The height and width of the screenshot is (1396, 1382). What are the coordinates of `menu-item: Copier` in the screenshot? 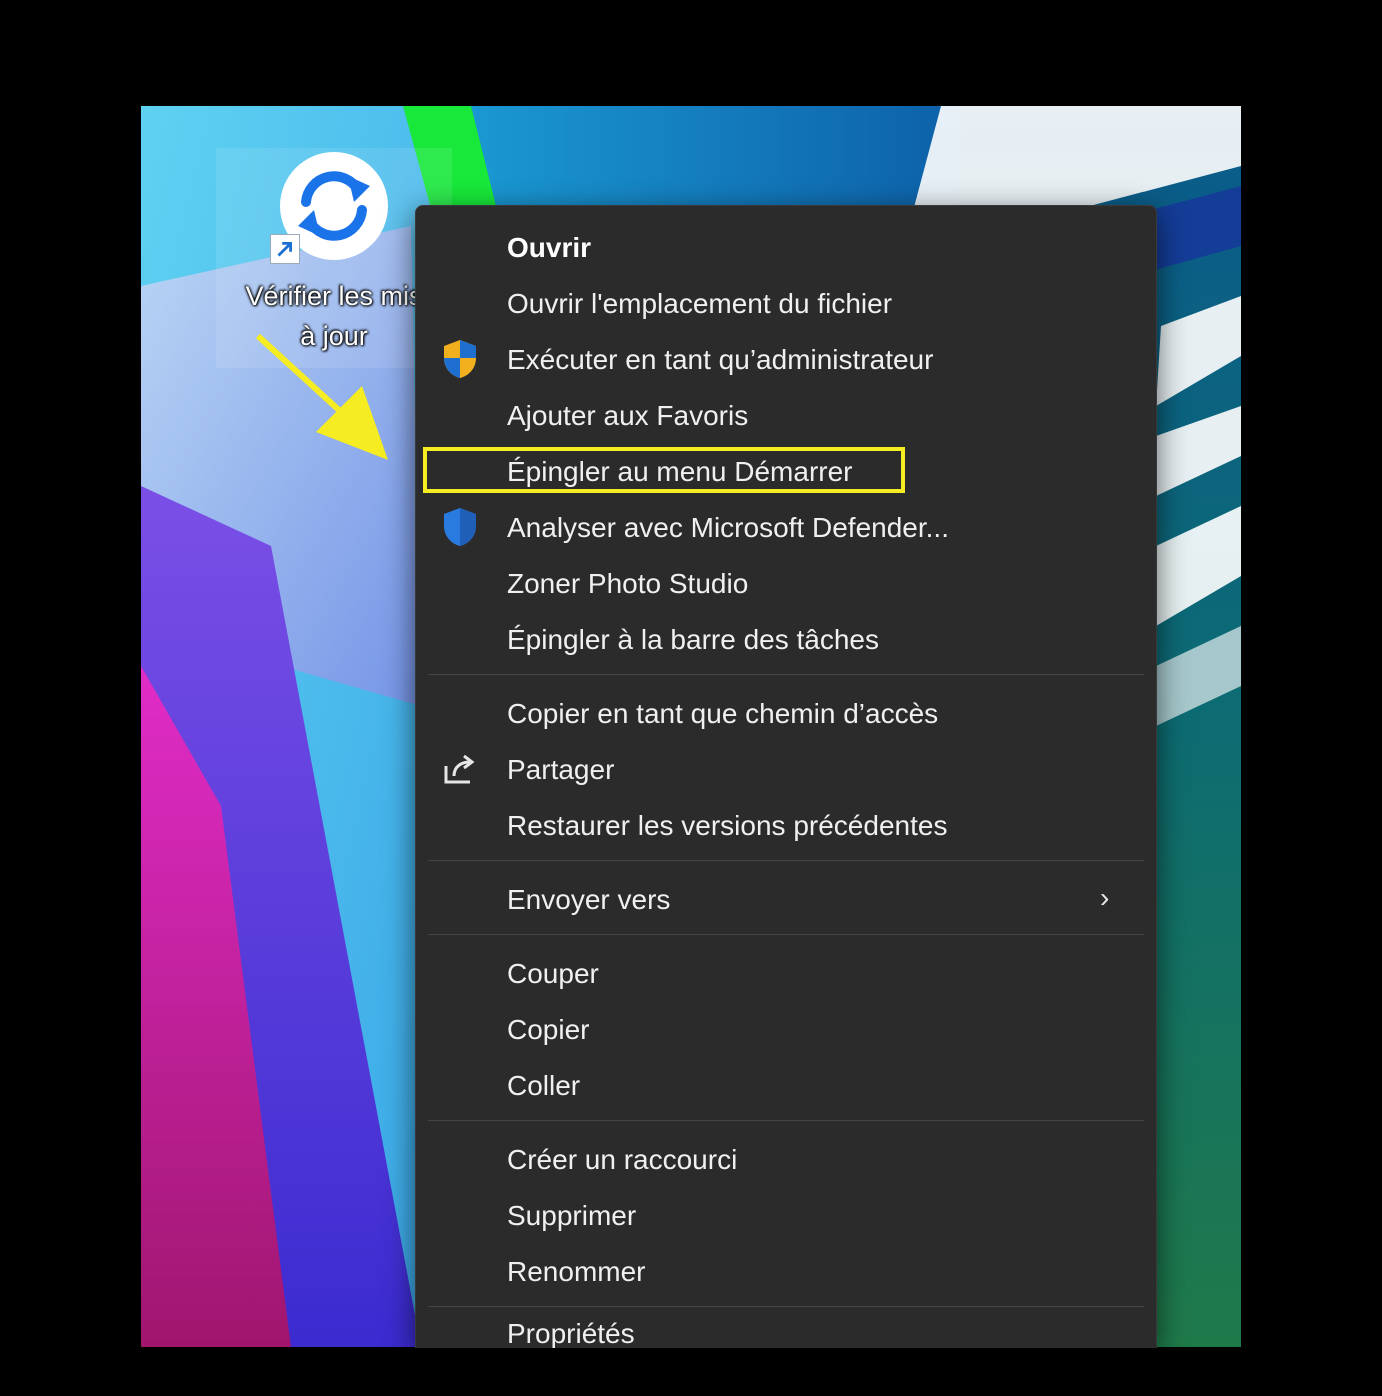 It's located at (786, 1030).